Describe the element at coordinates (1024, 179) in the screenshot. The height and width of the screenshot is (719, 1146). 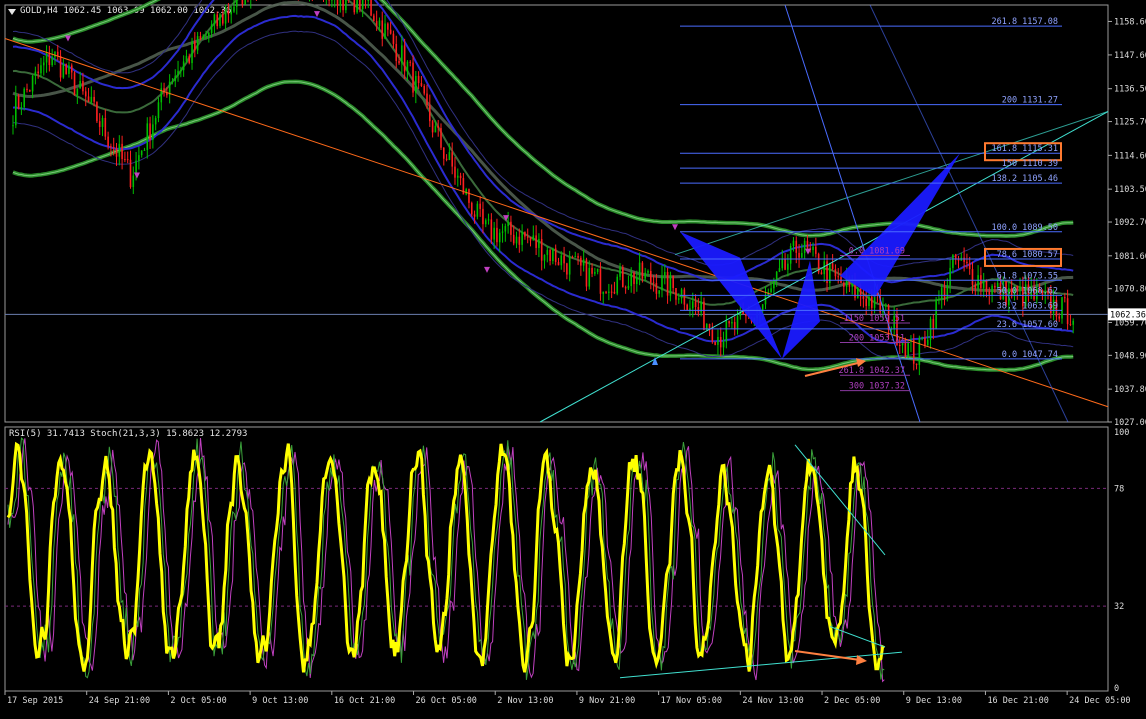
I see `fib-level-label: 138.2 1105.46` at that location.